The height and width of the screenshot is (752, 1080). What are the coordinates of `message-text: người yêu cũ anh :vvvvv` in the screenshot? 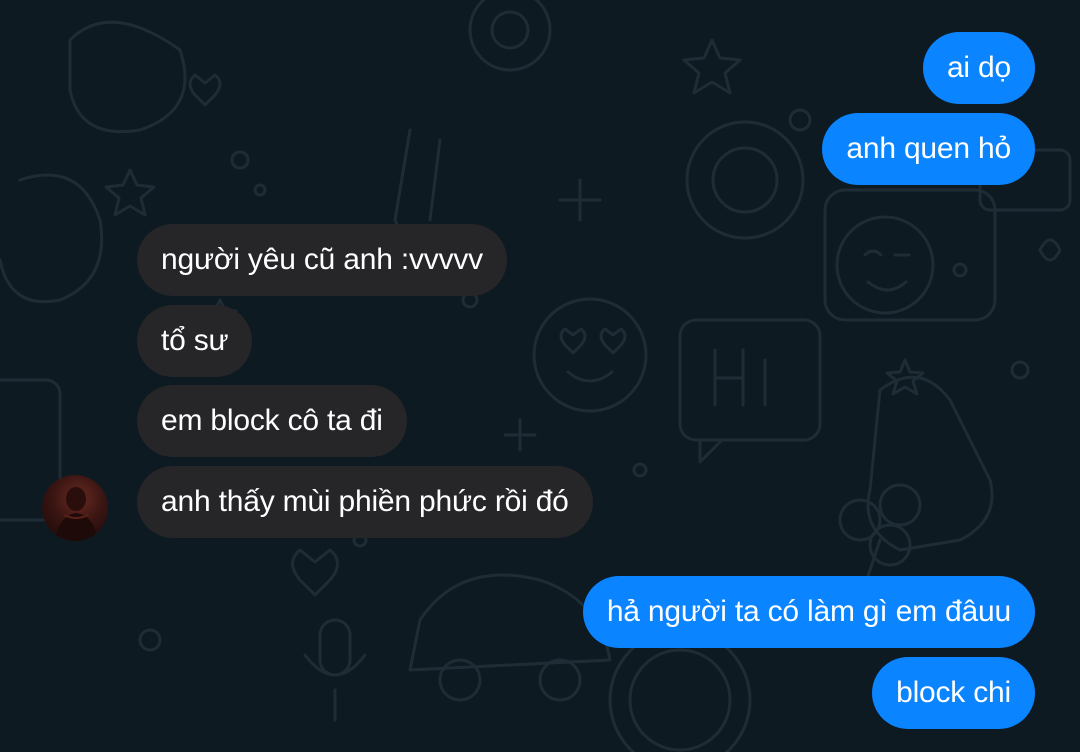 It's located at (322, 259).